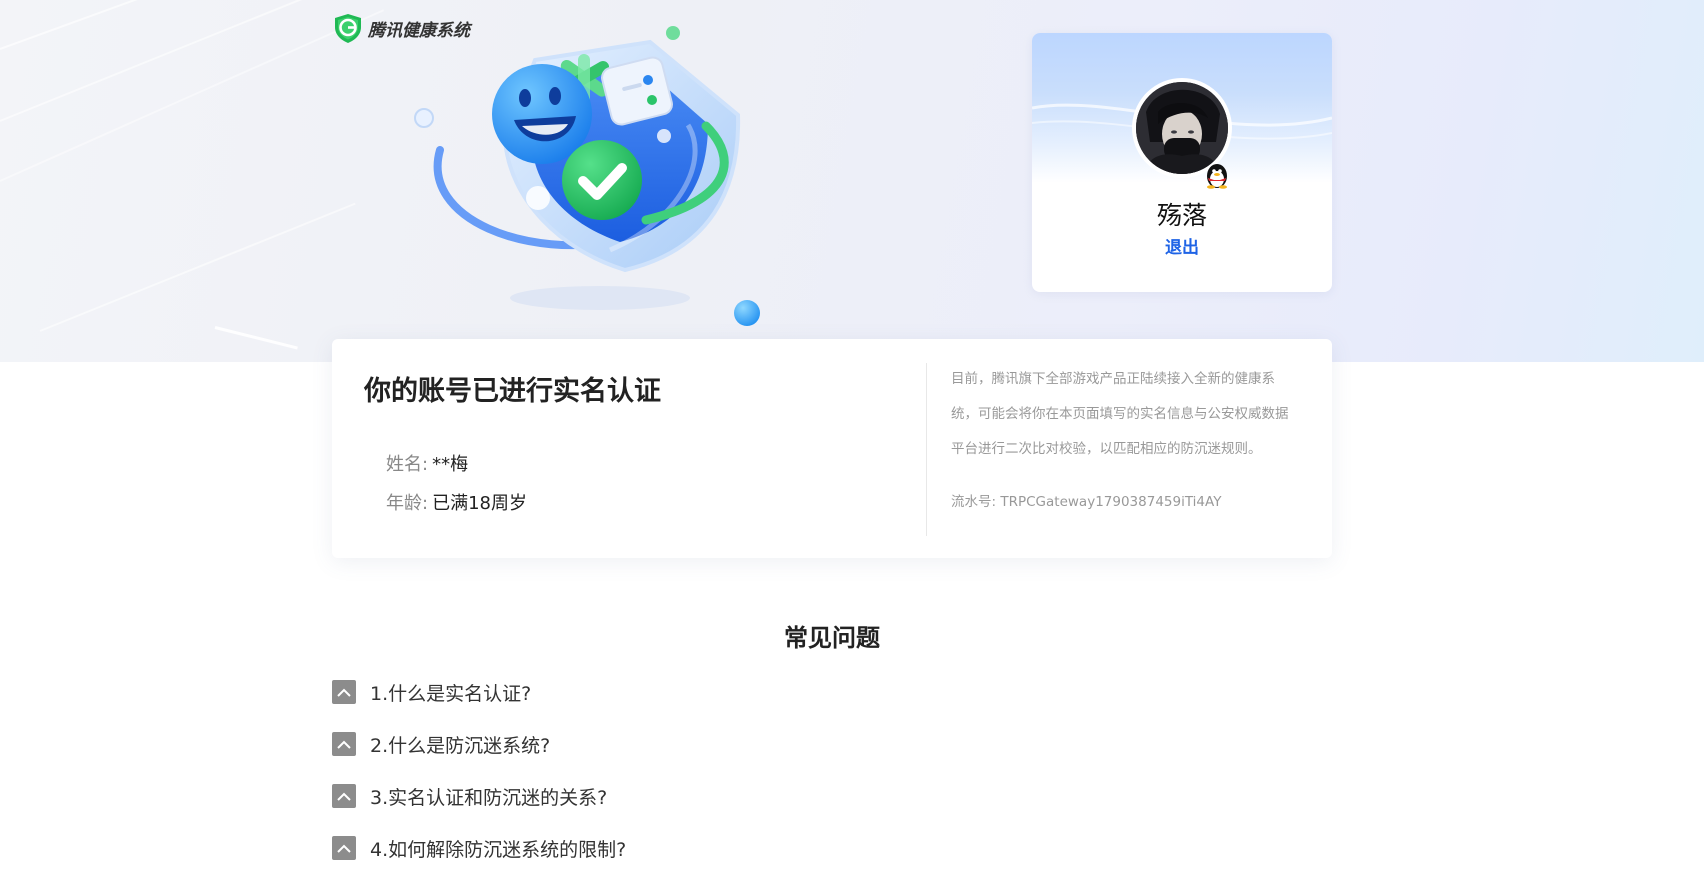  I want to click on username: 殇落, so click(1181, 215).